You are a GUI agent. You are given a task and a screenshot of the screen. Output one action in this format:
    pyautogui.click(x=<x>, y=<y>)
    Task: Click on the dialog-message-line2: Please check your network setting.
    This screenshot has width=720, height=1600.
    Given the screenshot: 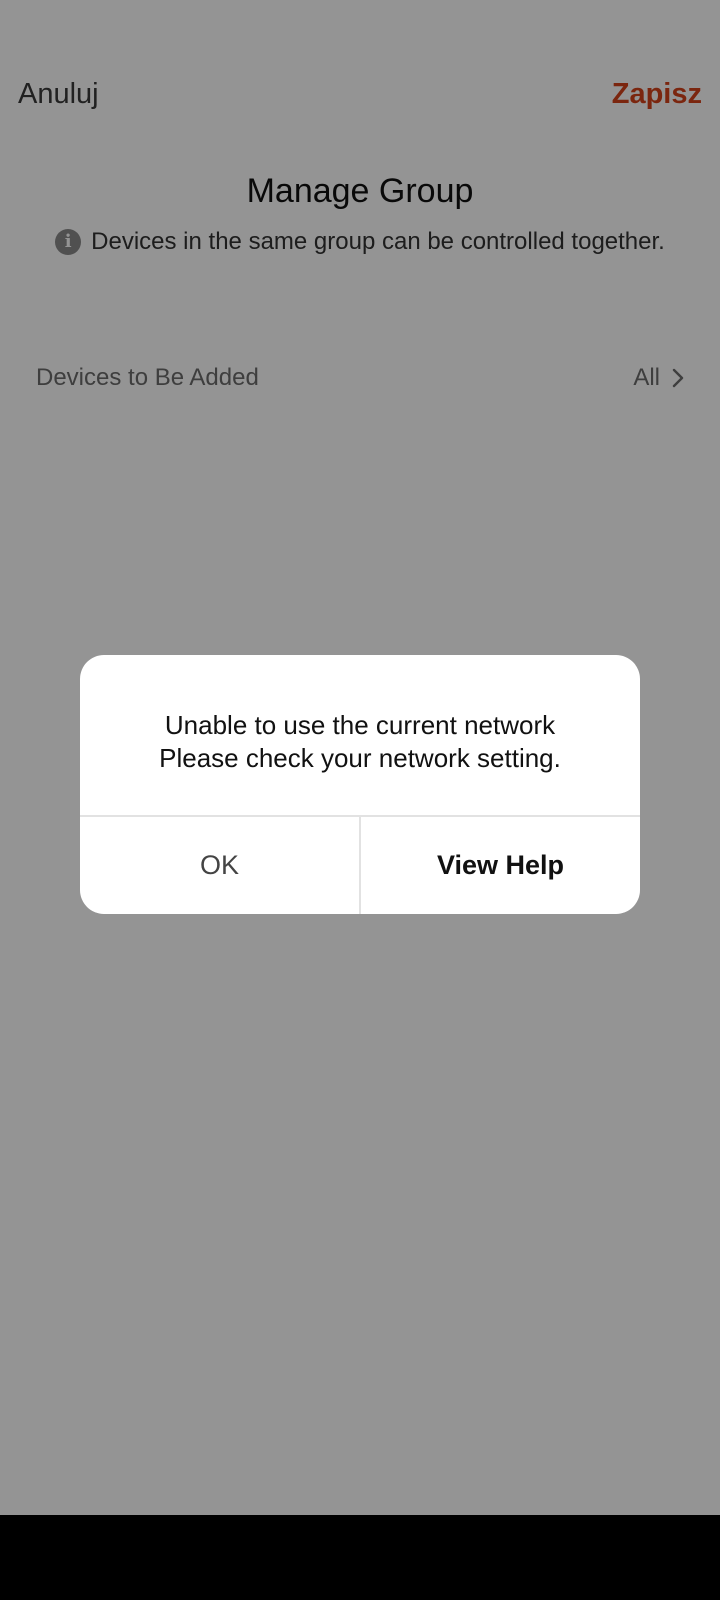 What is the action you would take?
    pyautogui.click(x=360, y=758)
    